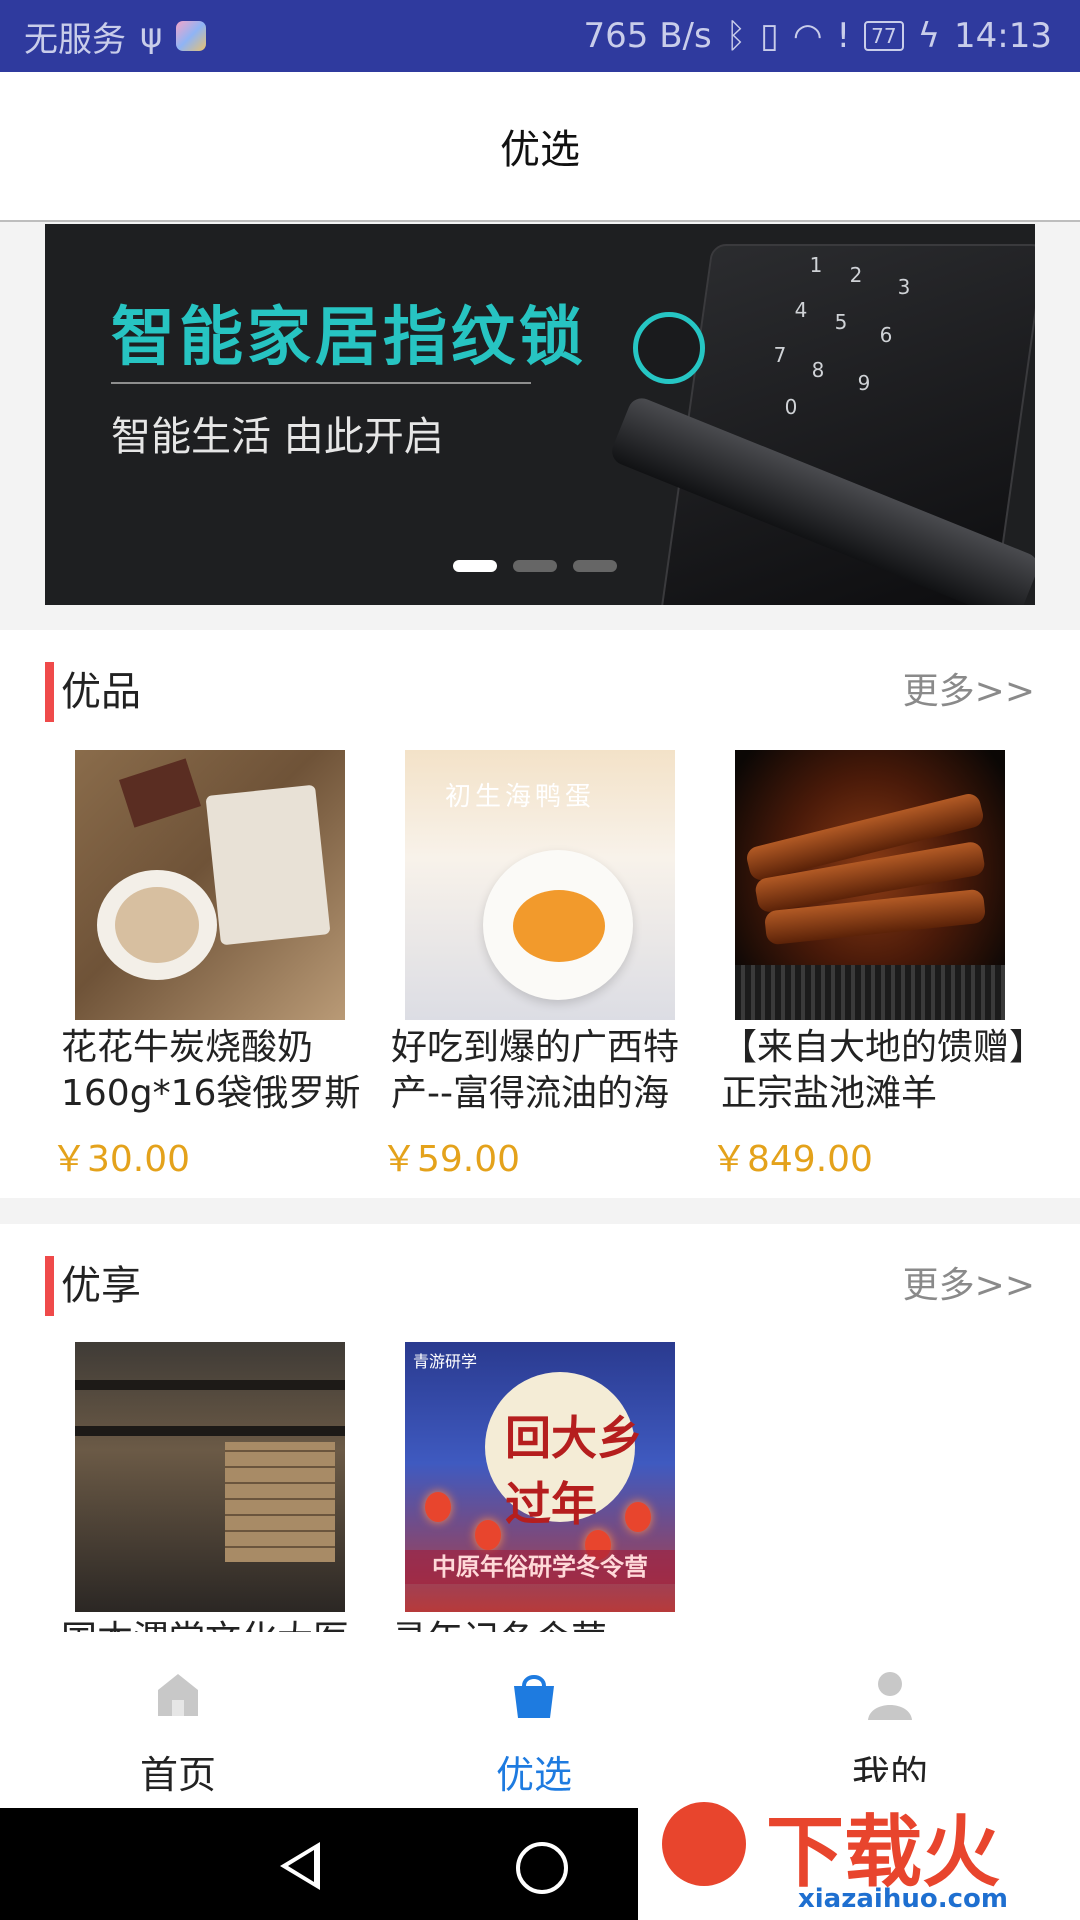 The height and width of the screenshot is (1920, 1080). I want to click on product-card: 初生海鸭蛋 好吃到爆的广西特产--富得流油的海 ￥59.00, so click(540, 970).